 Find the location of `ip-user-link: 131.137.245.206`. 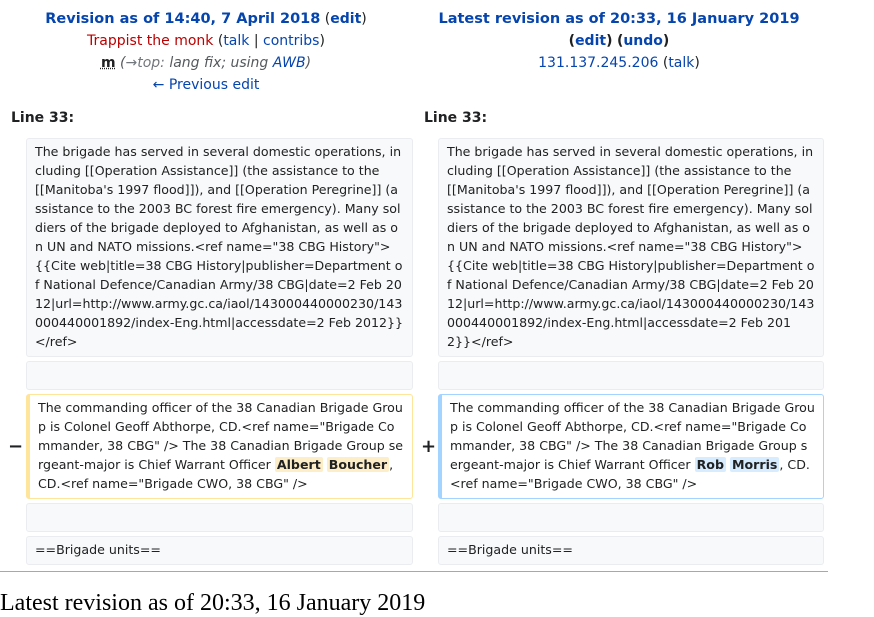

ip-user-link: 131.137.245.206 is located at coordinates (598, 63).